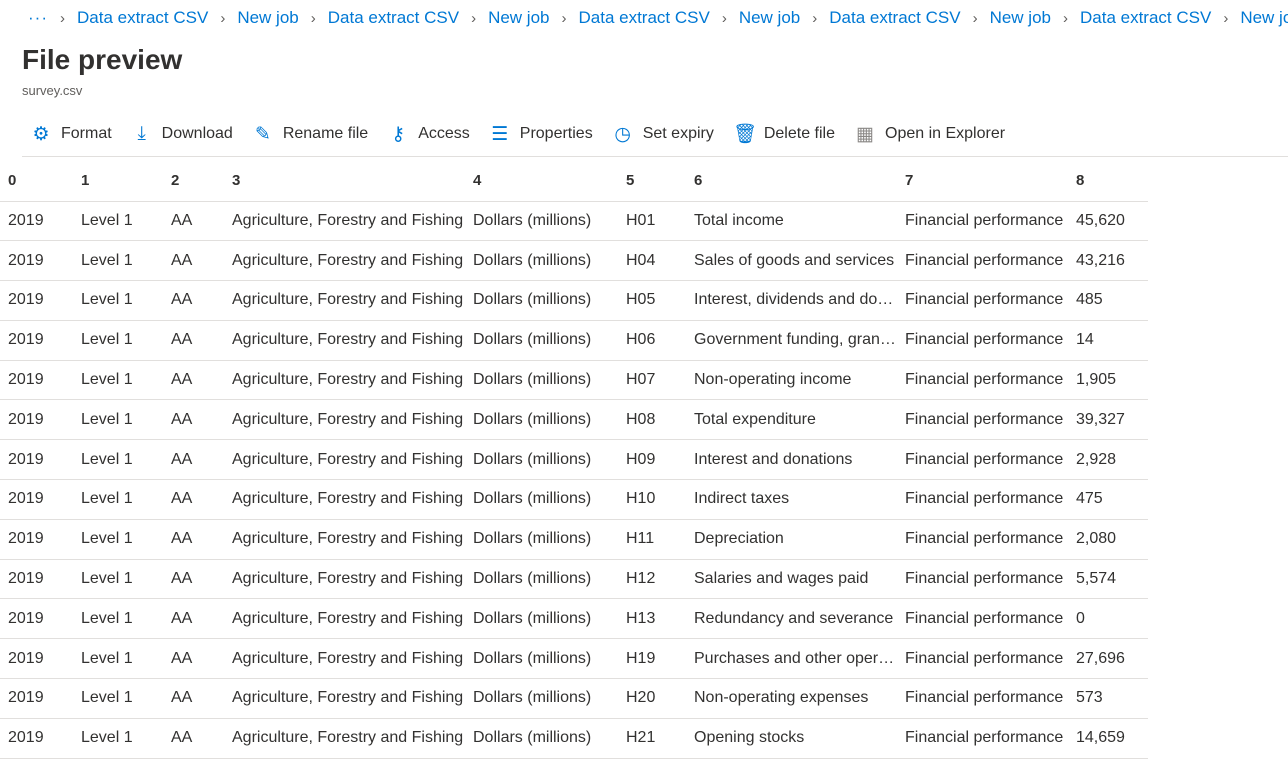  I want to click on delete-file-button: 🗑 Delete file, so click(784, 134).